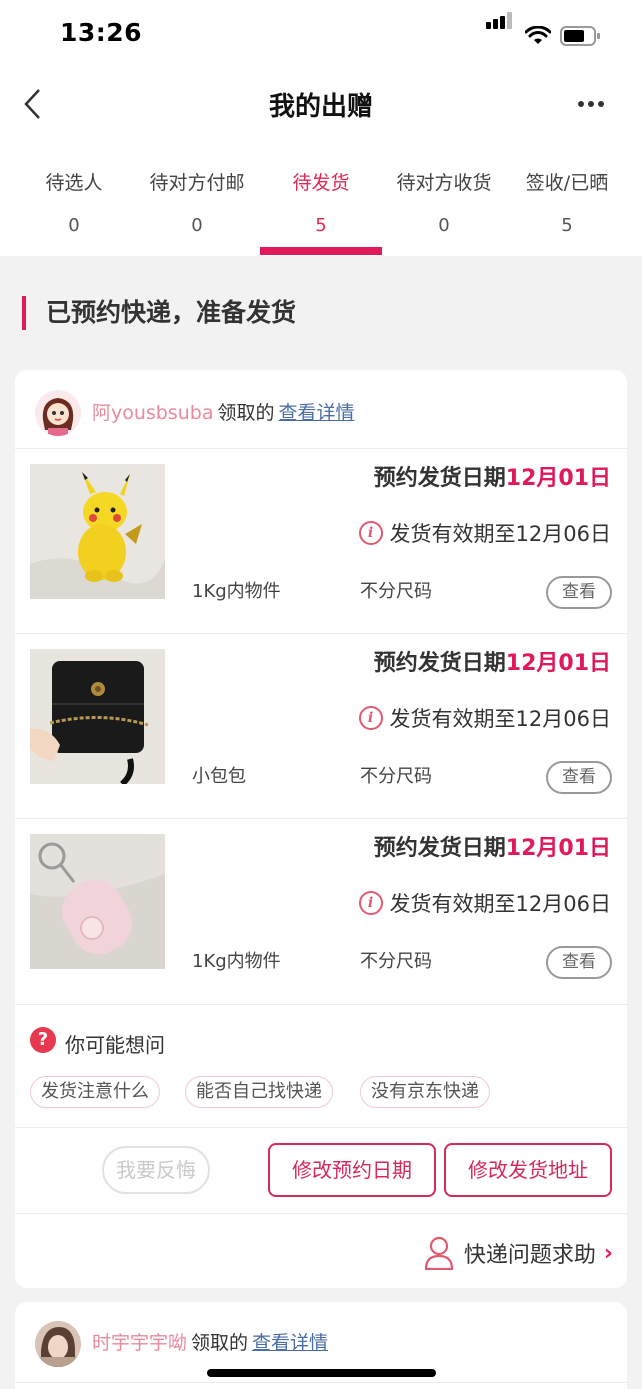 The image size is (642, 1389). I want to click on item-name: 小包包, so click(219, 776).